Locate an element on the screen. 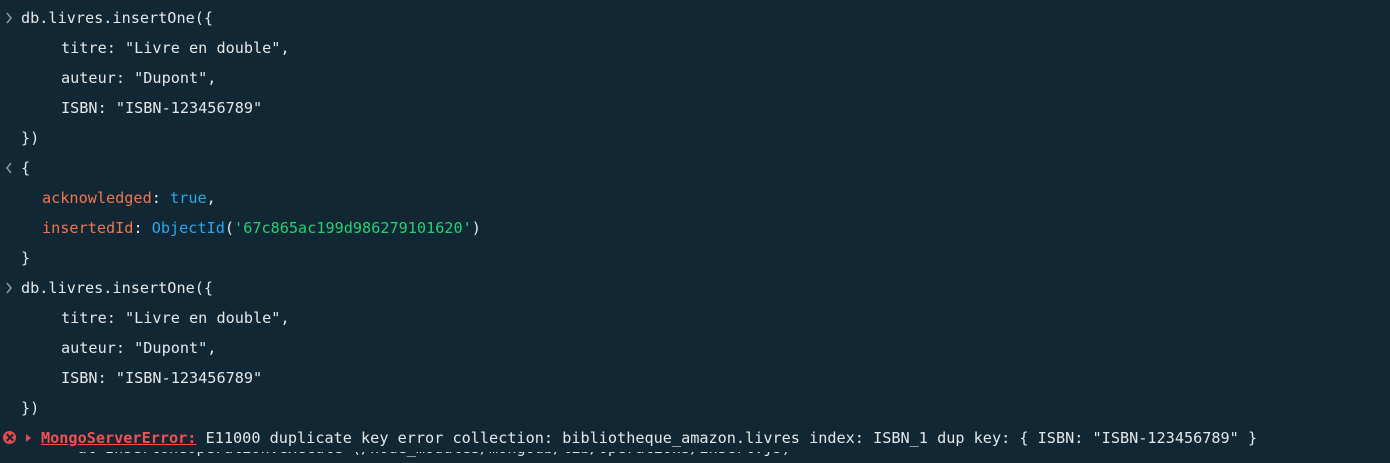  field-key: acknowledged is located at coordinates (97, 198).